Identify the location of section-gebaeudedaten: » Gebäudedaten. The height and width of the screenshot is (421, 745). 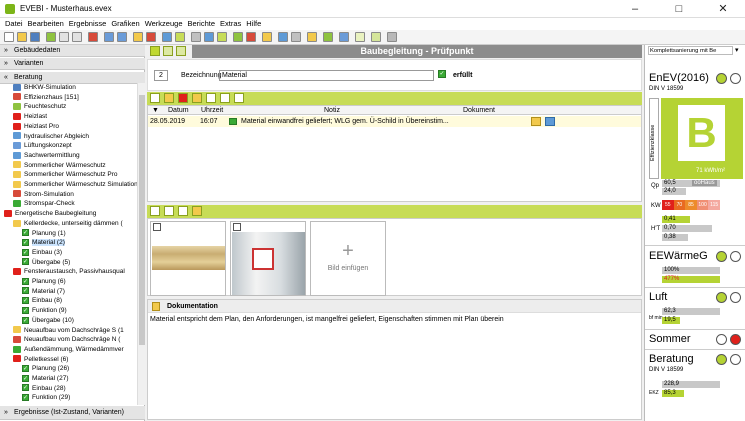
(72, 51).